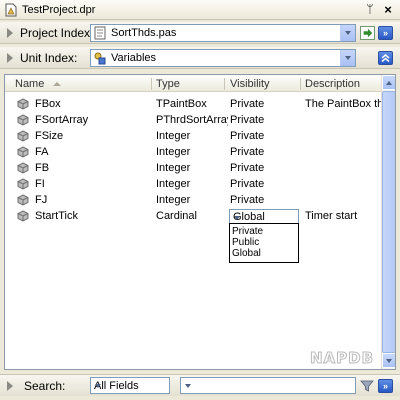 The width and height of the screenshot is (400, 400). Describe the element at coordinates (193, 184) in the screenshot. I see `table-row: FI Integer Private` at that location.